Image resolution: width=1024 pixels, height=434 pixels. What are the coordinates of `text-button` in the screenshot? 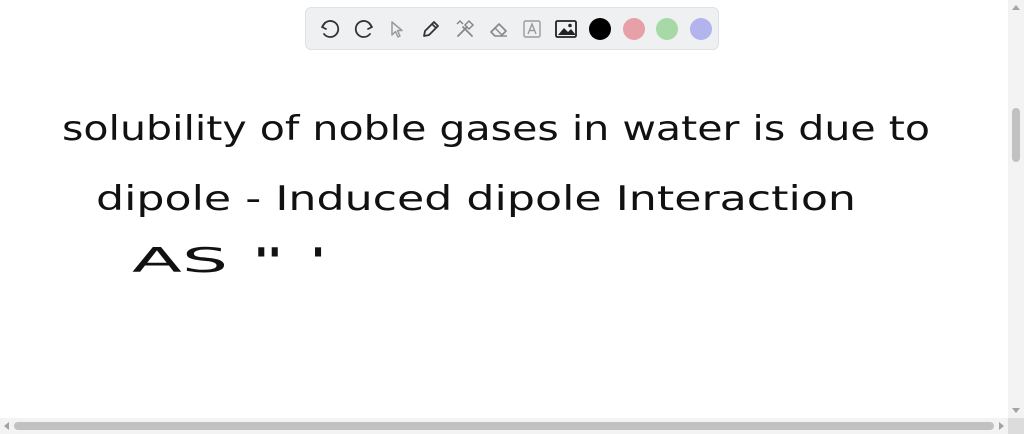 It's located at (533, 29).